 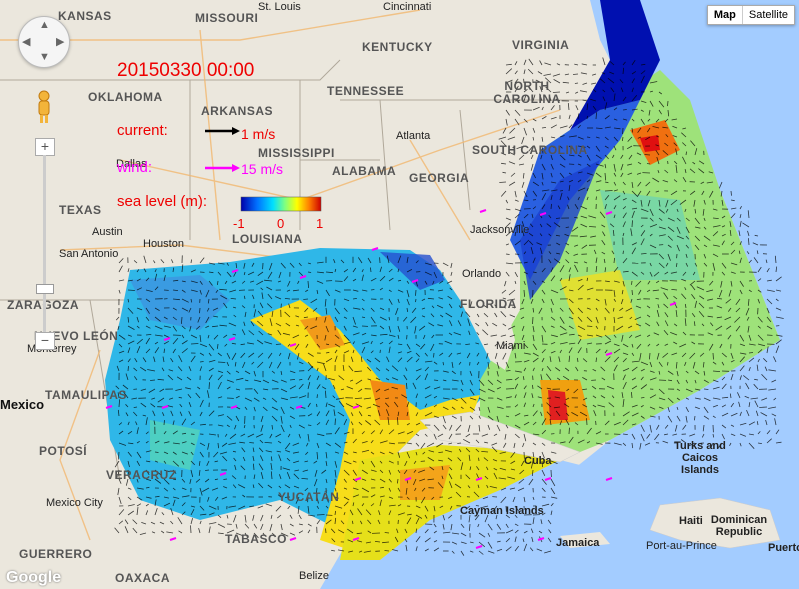 What do you see at coordinates (511, 346) in the screenshot?
I see `label-miami: Miami` at bounding box center [511, 346].